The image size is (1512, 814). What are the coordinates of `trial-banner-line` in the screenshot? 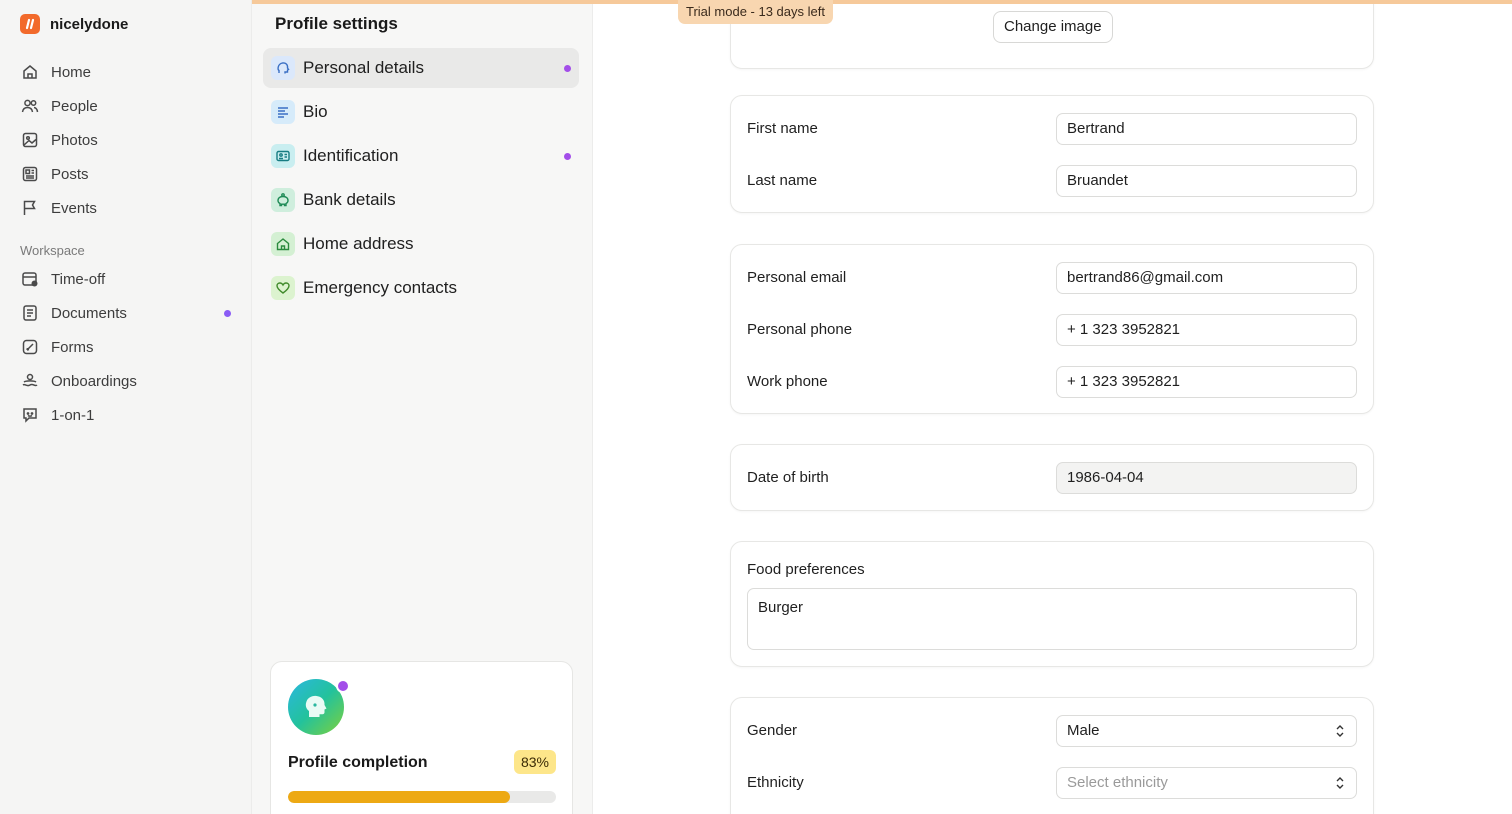 It's located at (882, 2).